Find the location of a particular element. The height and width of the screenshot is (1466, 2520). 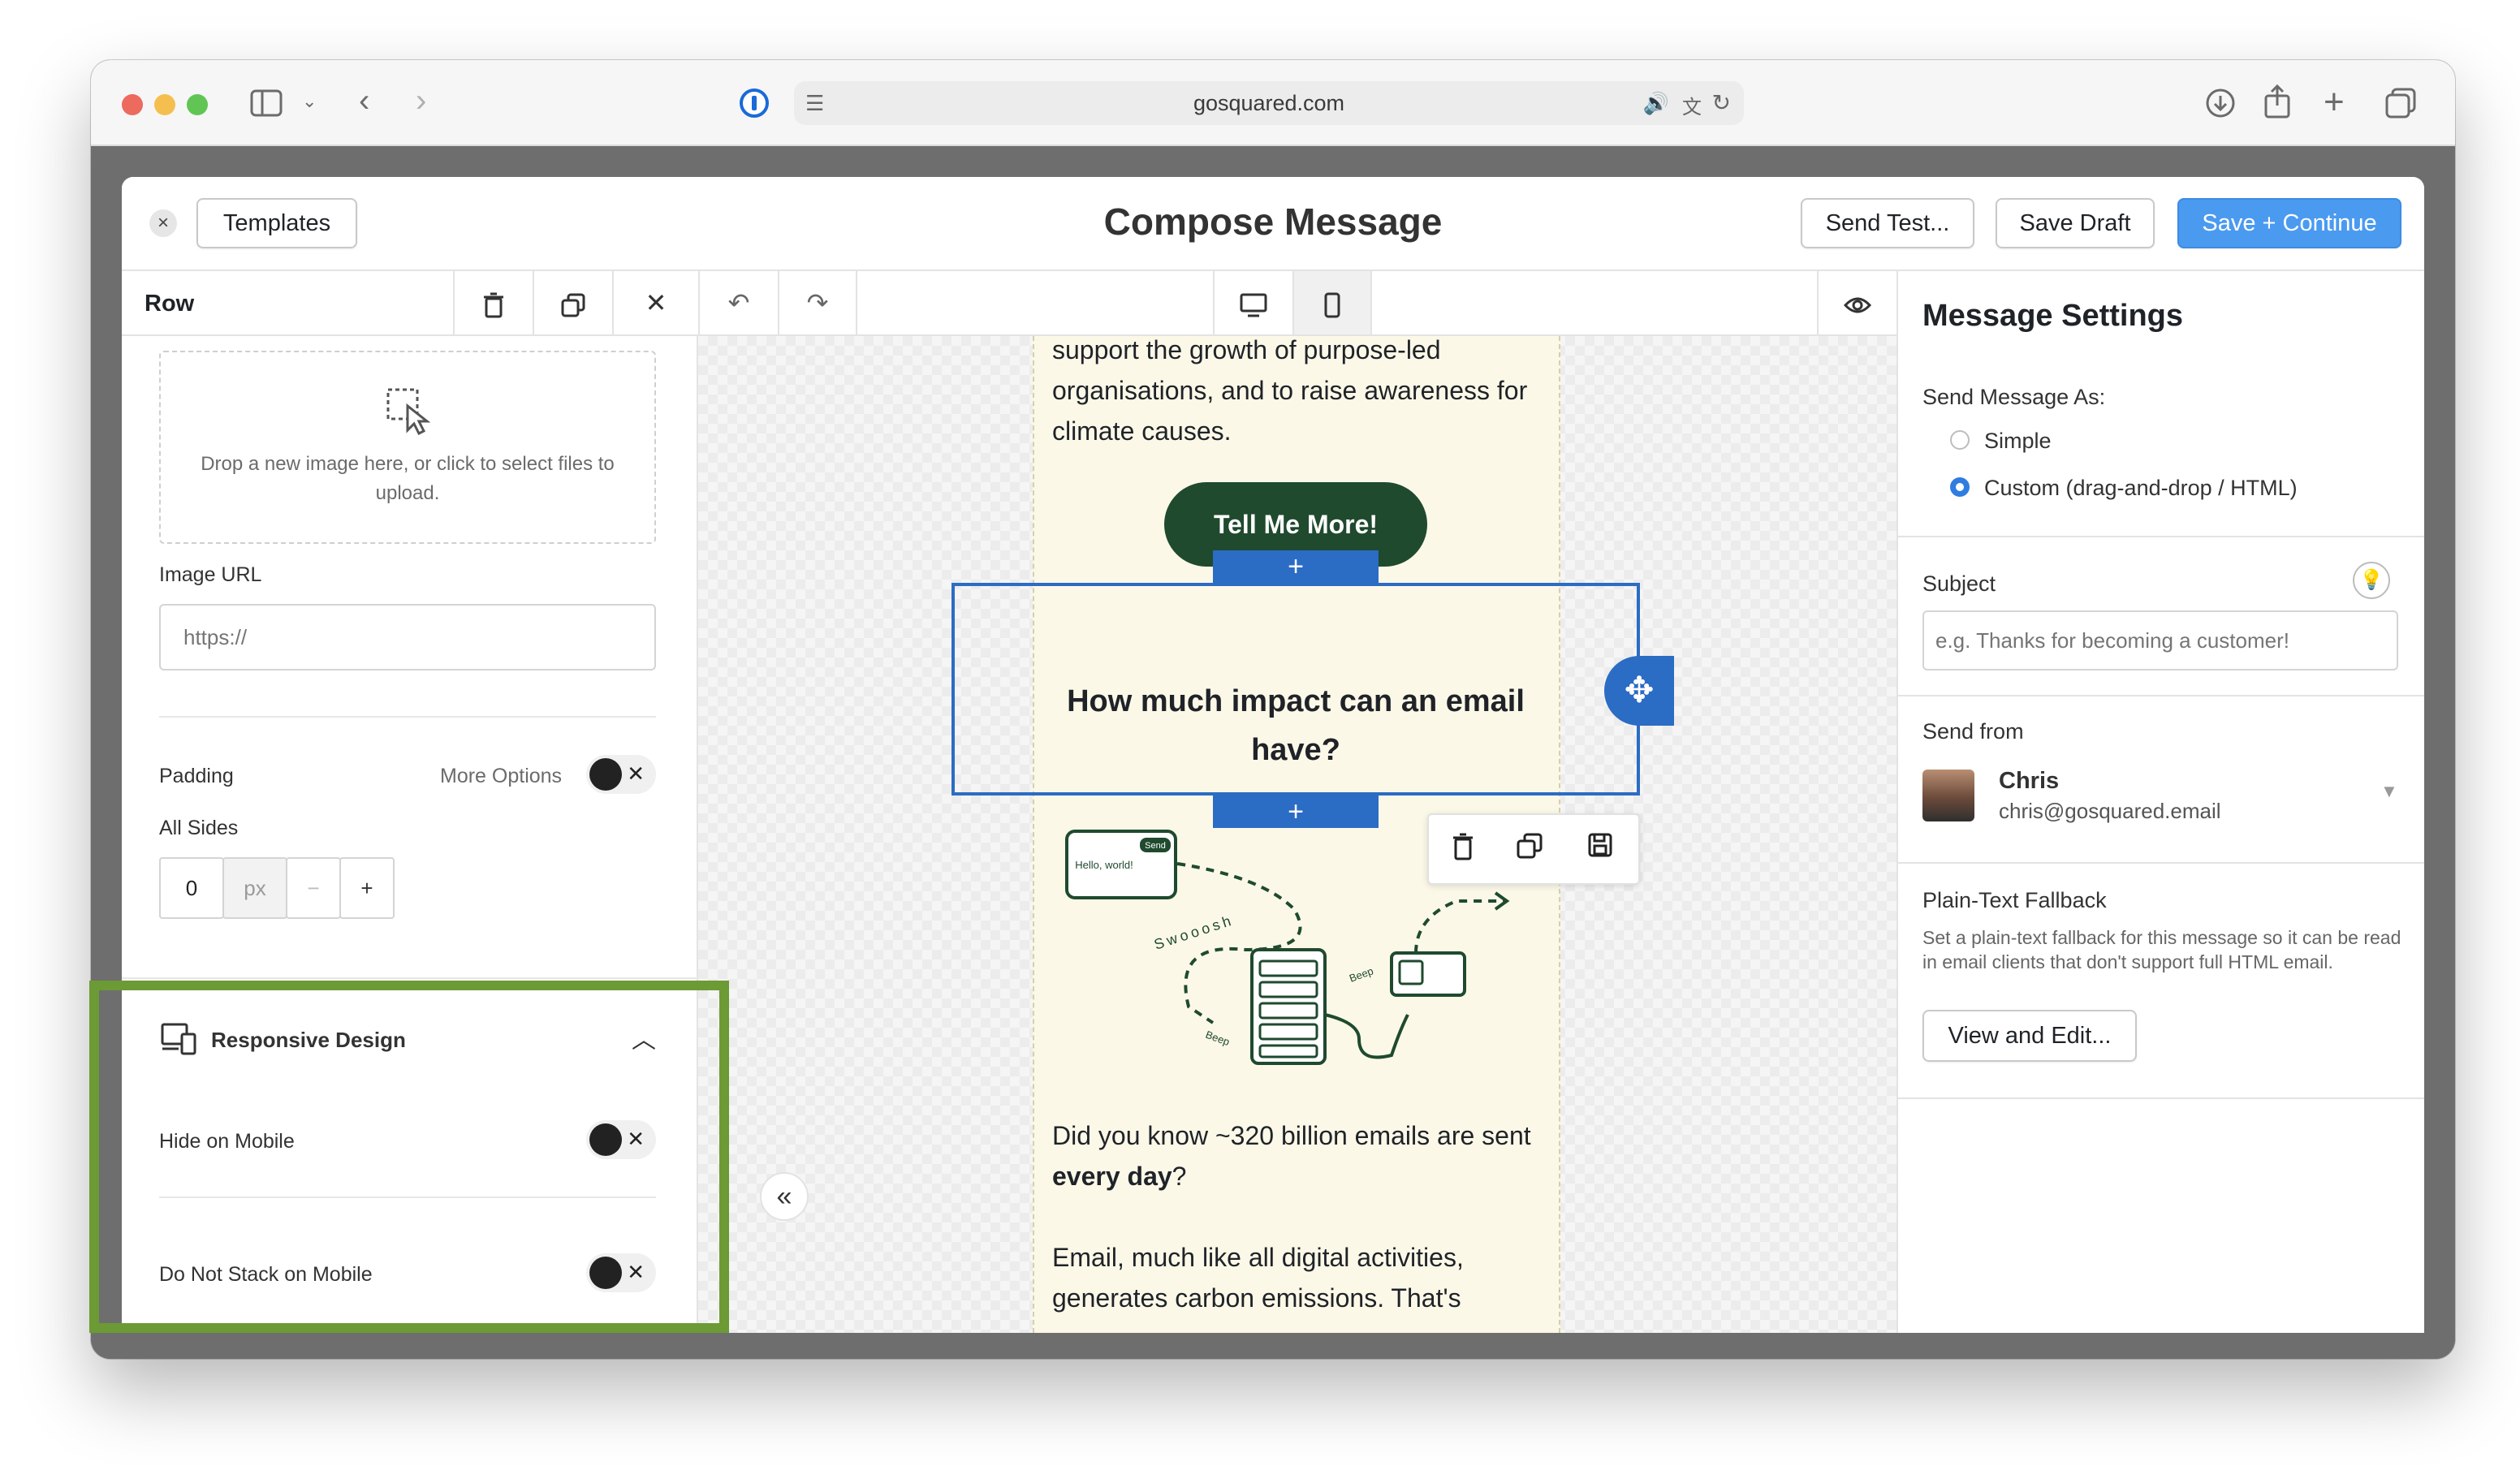

audio-icon: 🔊 is located at coordinates (1656, 103).